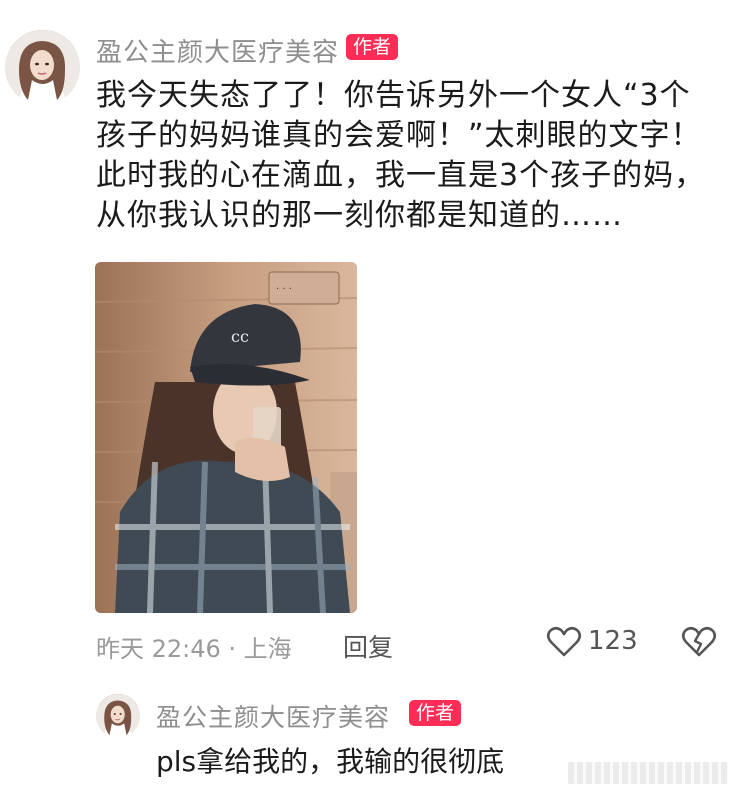 The width and height of the screenshot is (740, 800). Describe the element at coordinates (118, 716) in the screenshot. I see `reply-author-avatar` at that location.